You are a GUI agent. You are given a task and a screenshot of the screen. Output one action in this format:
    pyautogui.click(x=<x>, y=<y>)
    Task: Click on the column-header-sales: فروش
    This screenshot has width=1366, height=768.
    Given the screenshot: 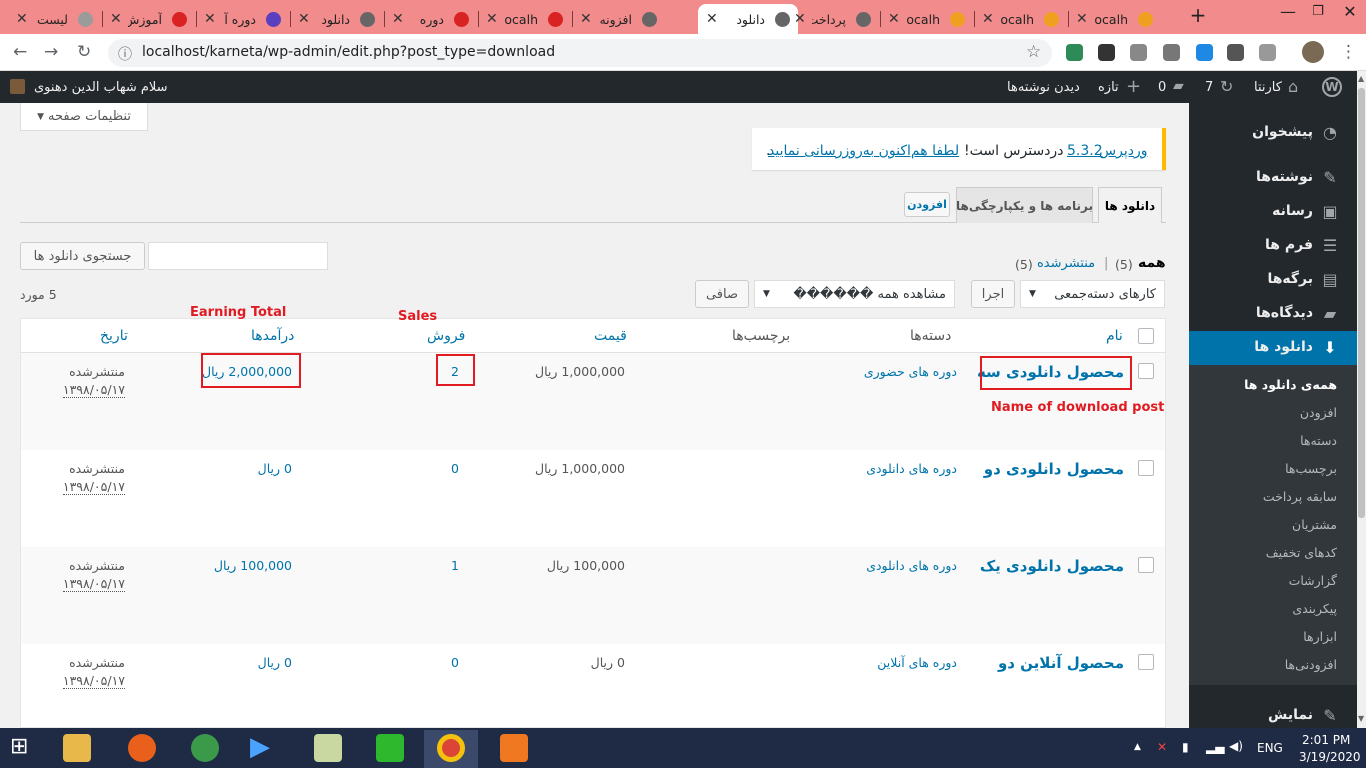 What is the action you would take?
    pyautogui.click(x=446, y=336)
    